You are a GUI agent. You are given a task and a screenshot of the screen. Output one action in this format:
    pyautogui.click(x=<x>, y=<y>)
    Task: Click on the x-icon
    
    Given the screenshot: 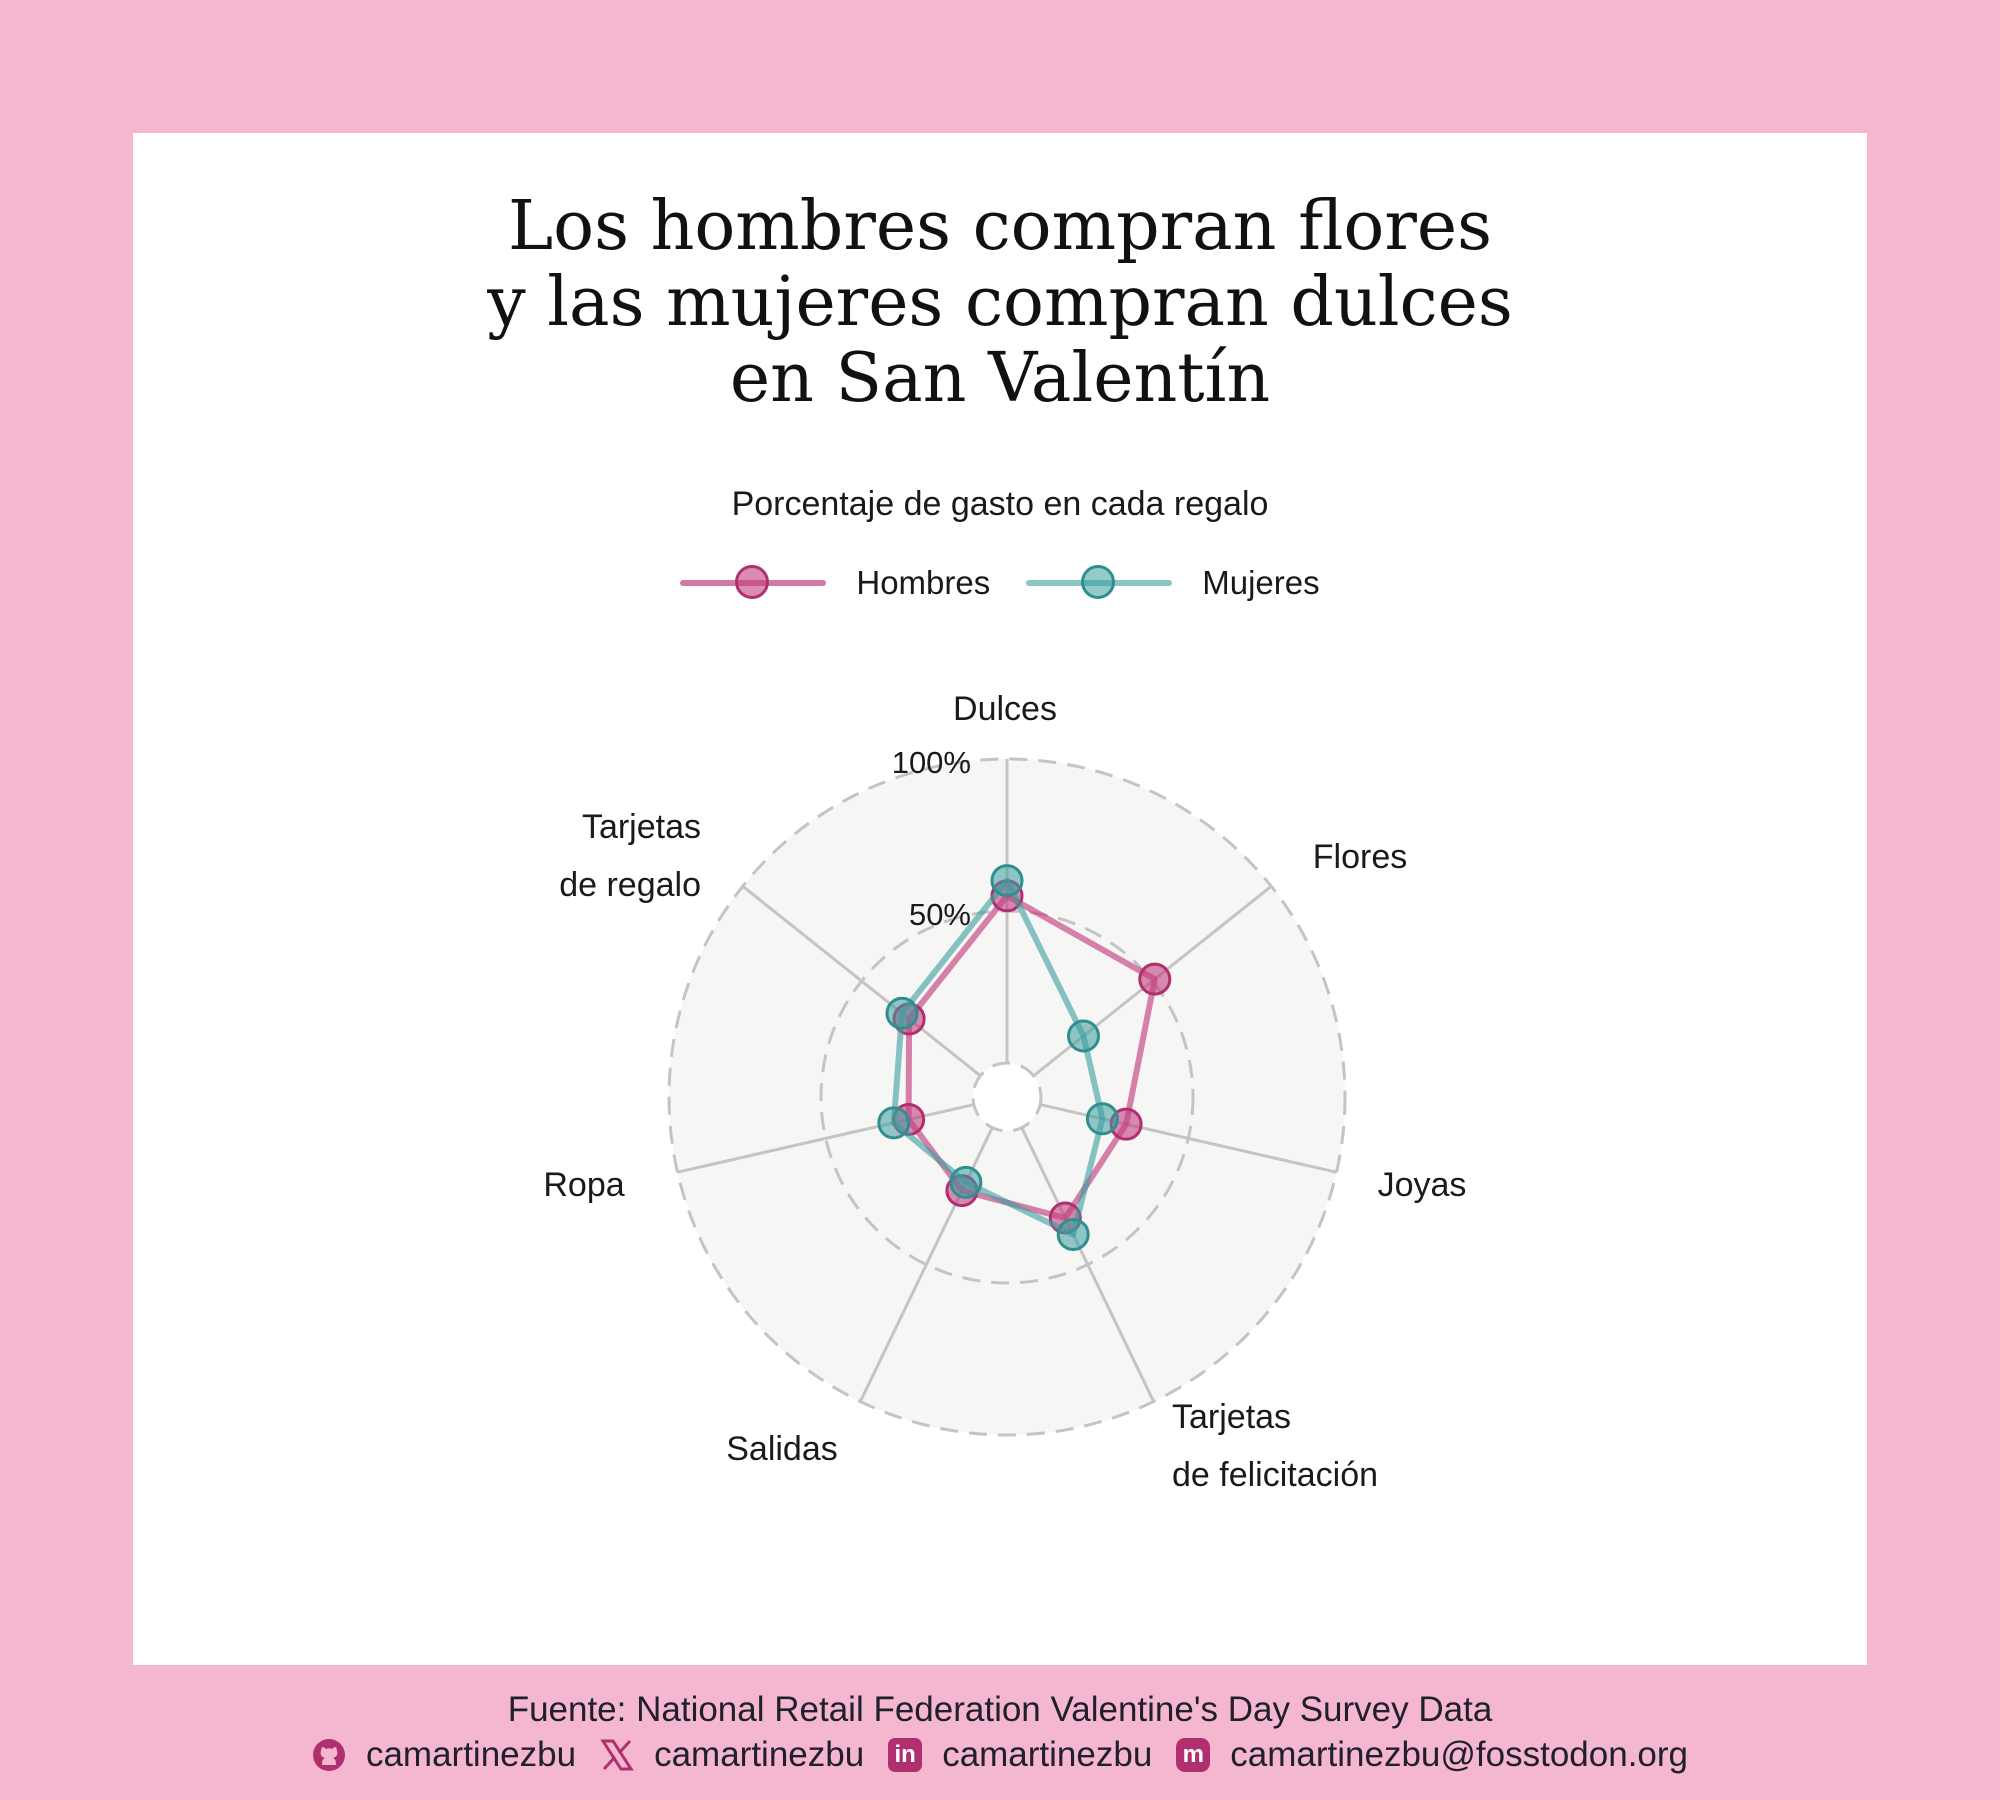 What is the action you would take?
    pyautogui.click(x=617, y=1755)
    